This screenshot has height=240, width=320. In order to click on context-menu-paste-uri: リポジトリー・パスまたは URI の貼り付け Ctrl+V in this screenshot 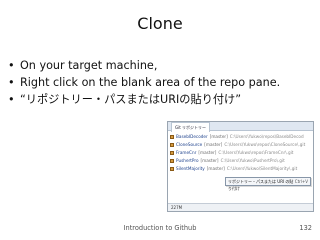, I will do `click(268, 184)`.